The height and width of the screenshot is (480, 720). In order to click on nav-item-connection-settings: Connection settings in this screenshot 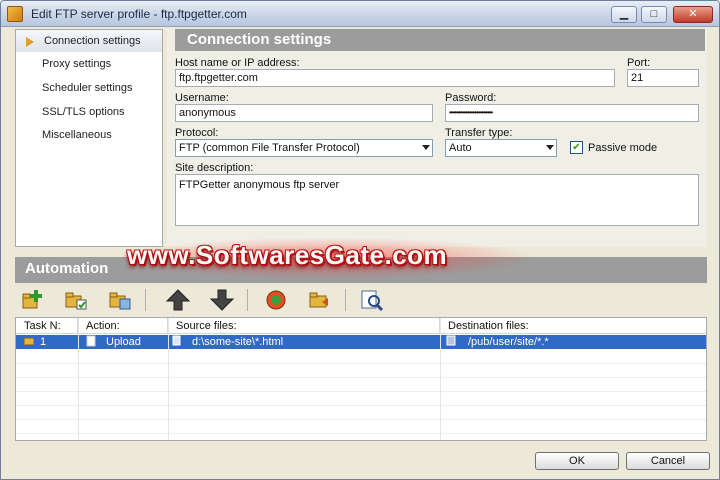, I will do `click(89, 41)`.